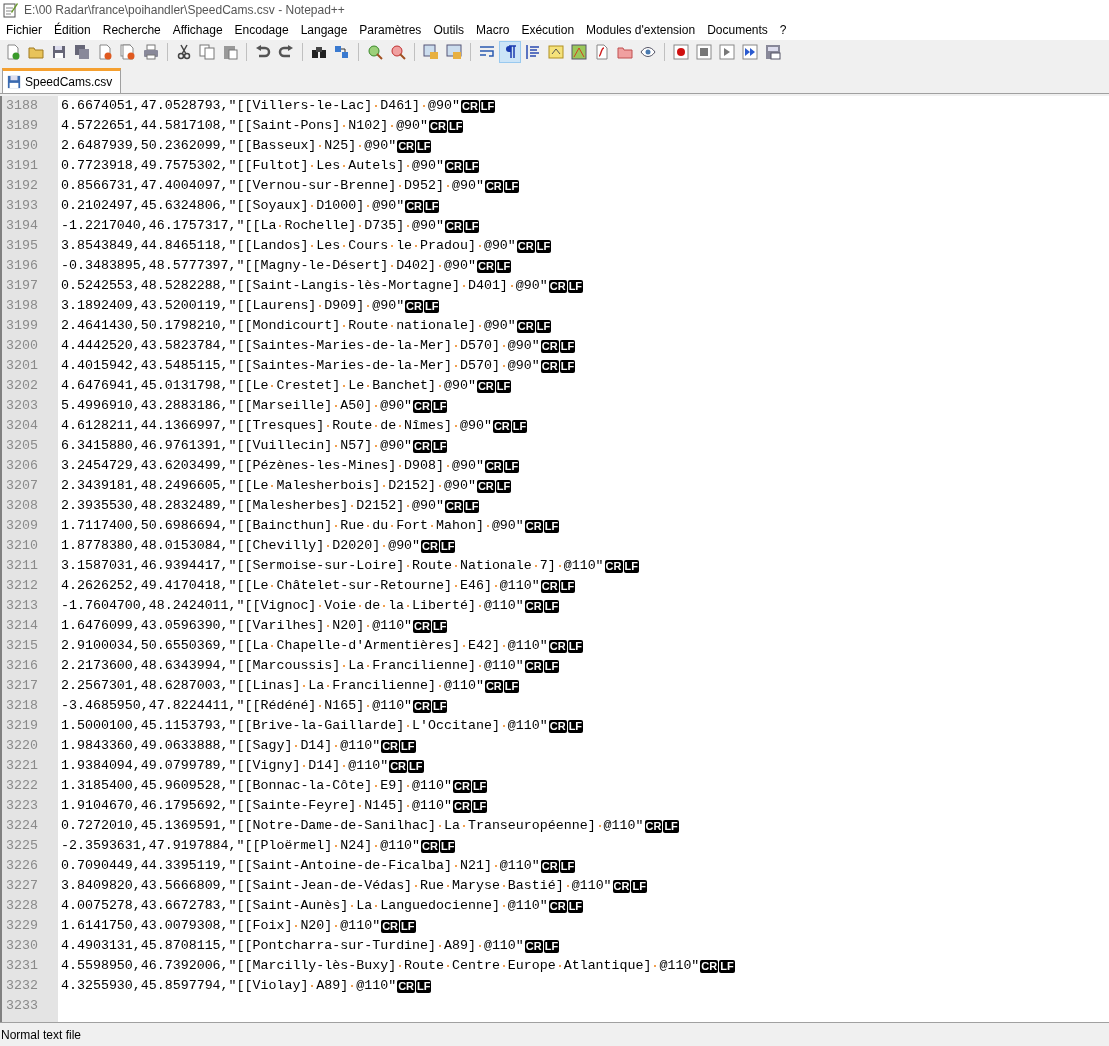 This screenshot has width=1109, height=1046. I want to click on line-number: 3232, so click(22, 986).